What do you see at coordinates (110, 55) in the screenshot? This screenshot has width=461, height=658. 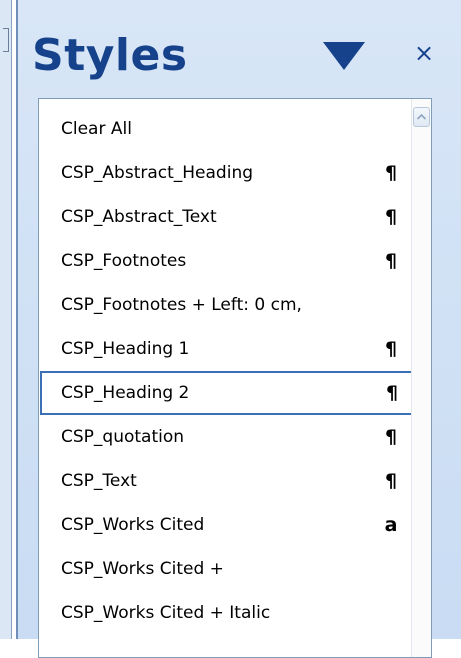 I see `pane-title: Styles` at bounding box center [110, 55].